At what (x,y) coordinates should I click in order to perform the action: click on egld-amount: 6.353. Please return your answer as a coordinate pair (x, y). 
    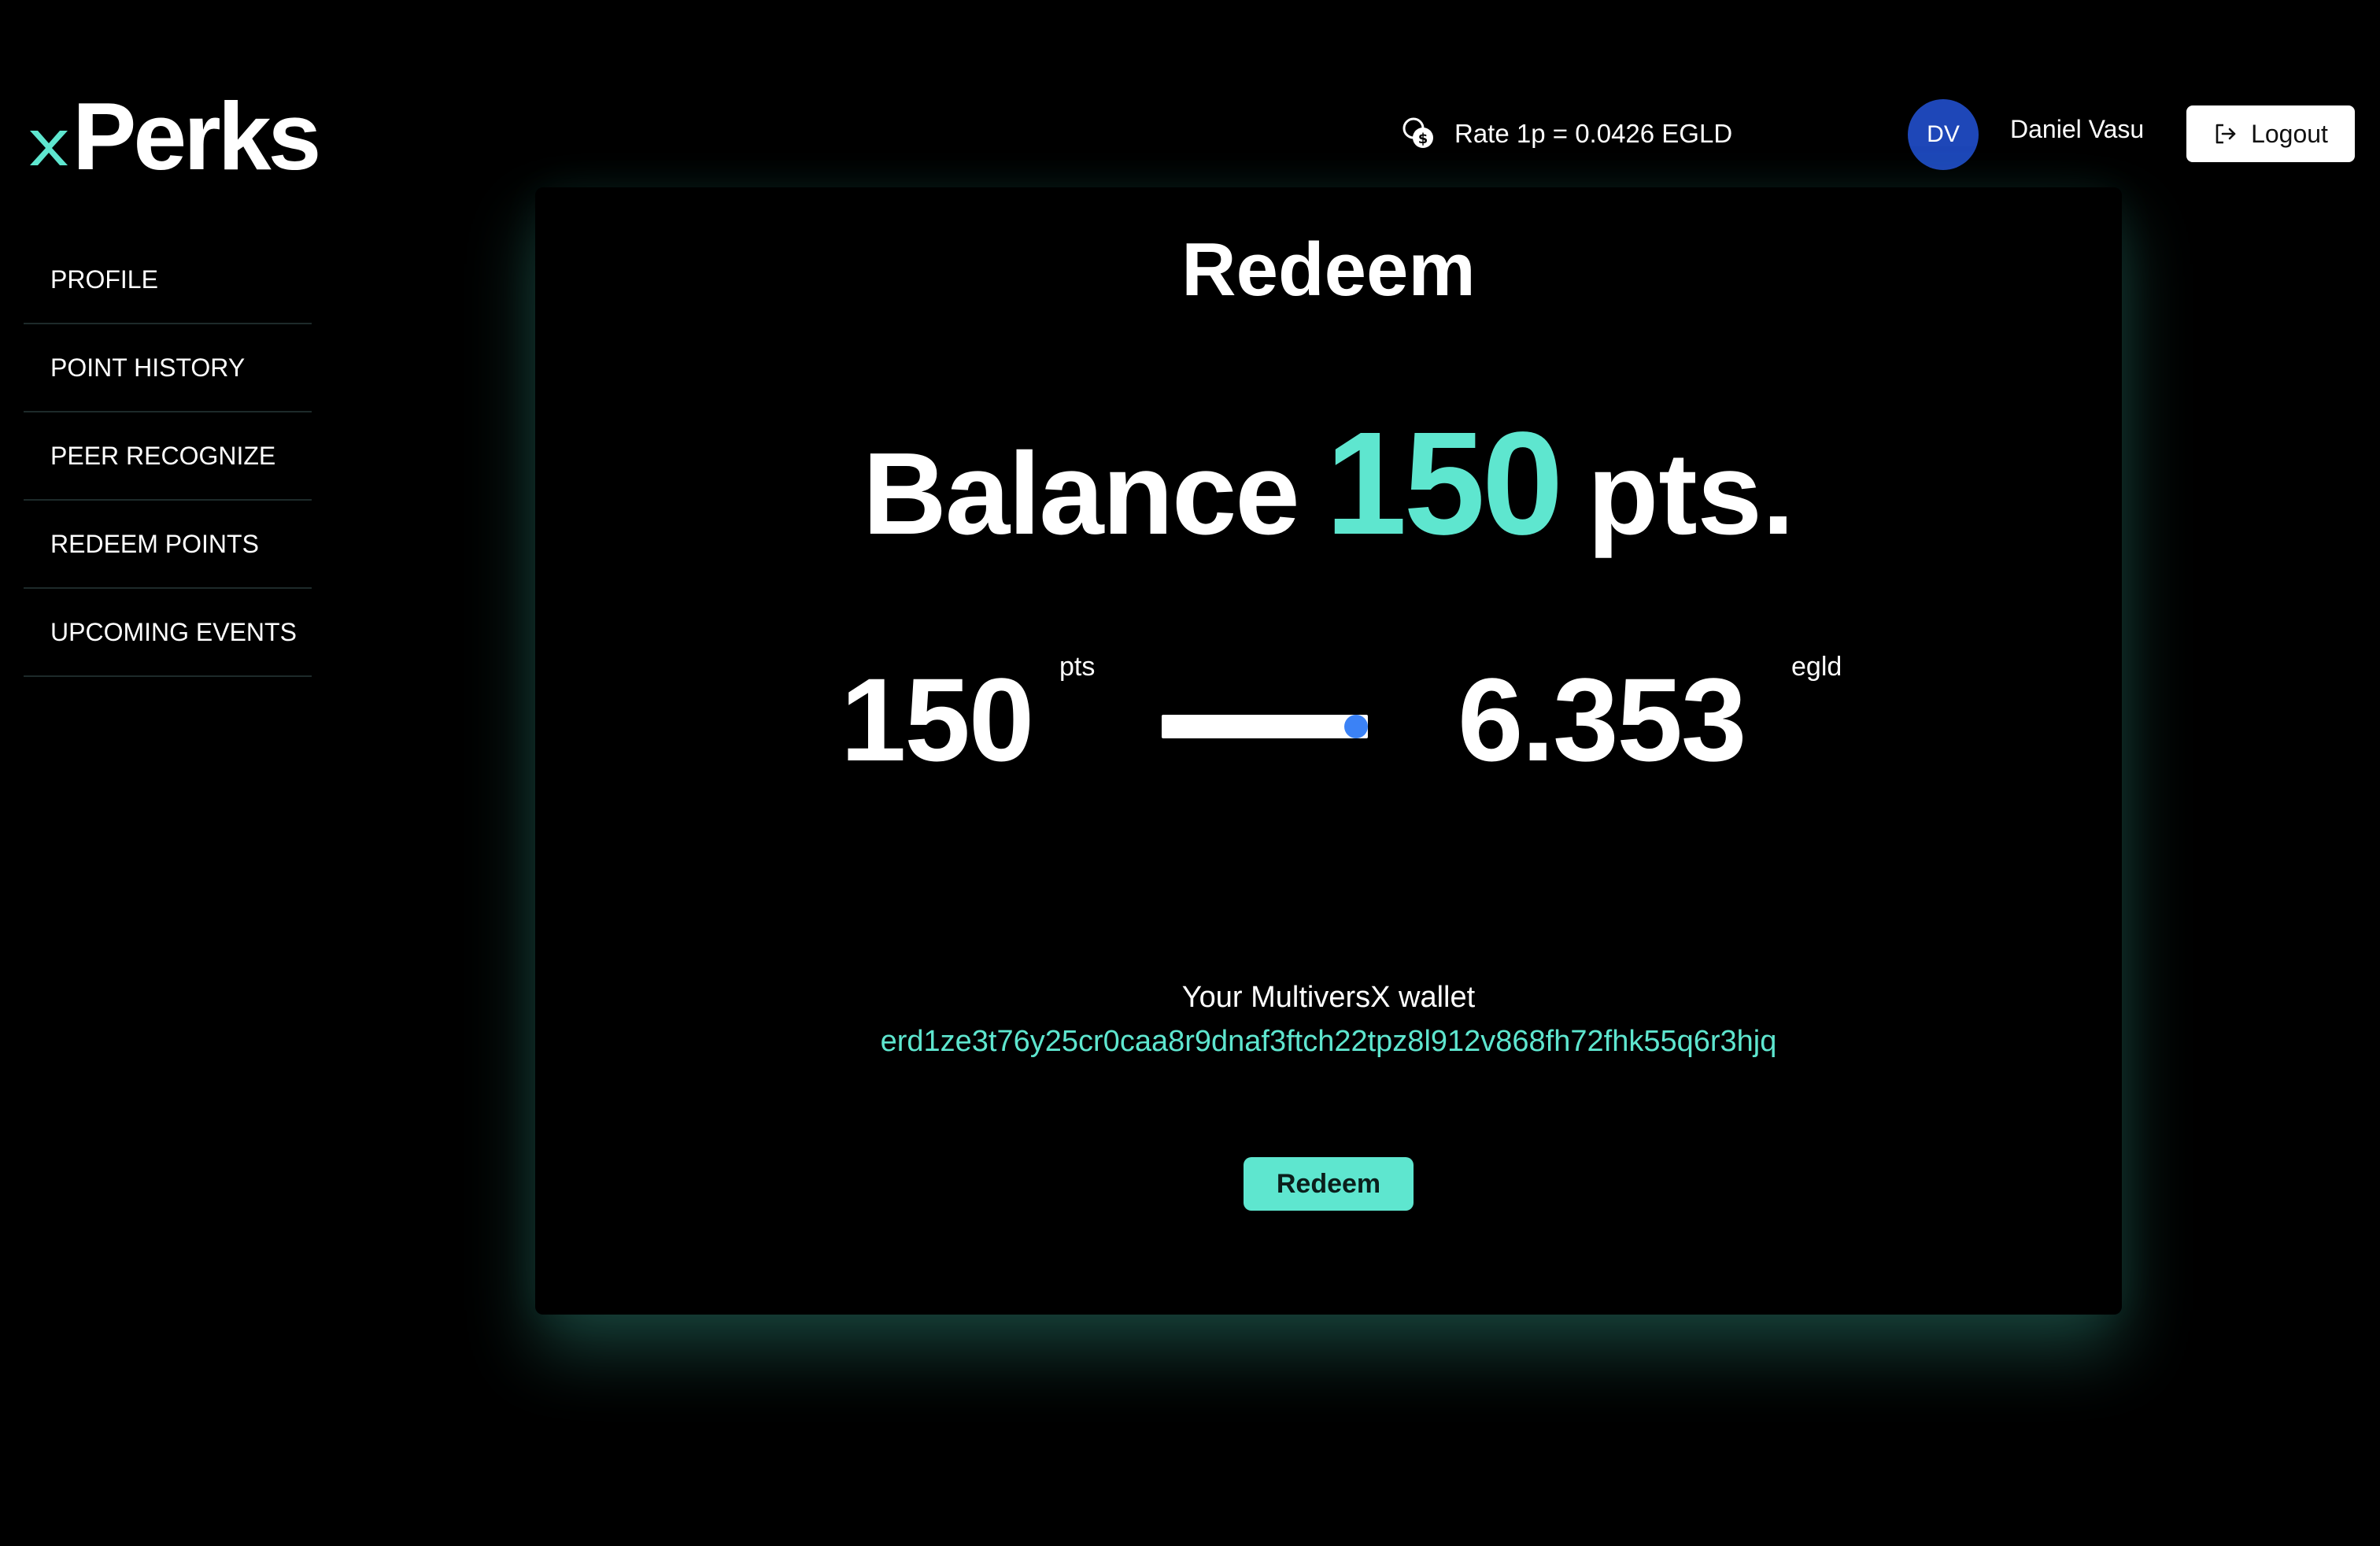
    Looking at the image, I should click on (1602, 719).